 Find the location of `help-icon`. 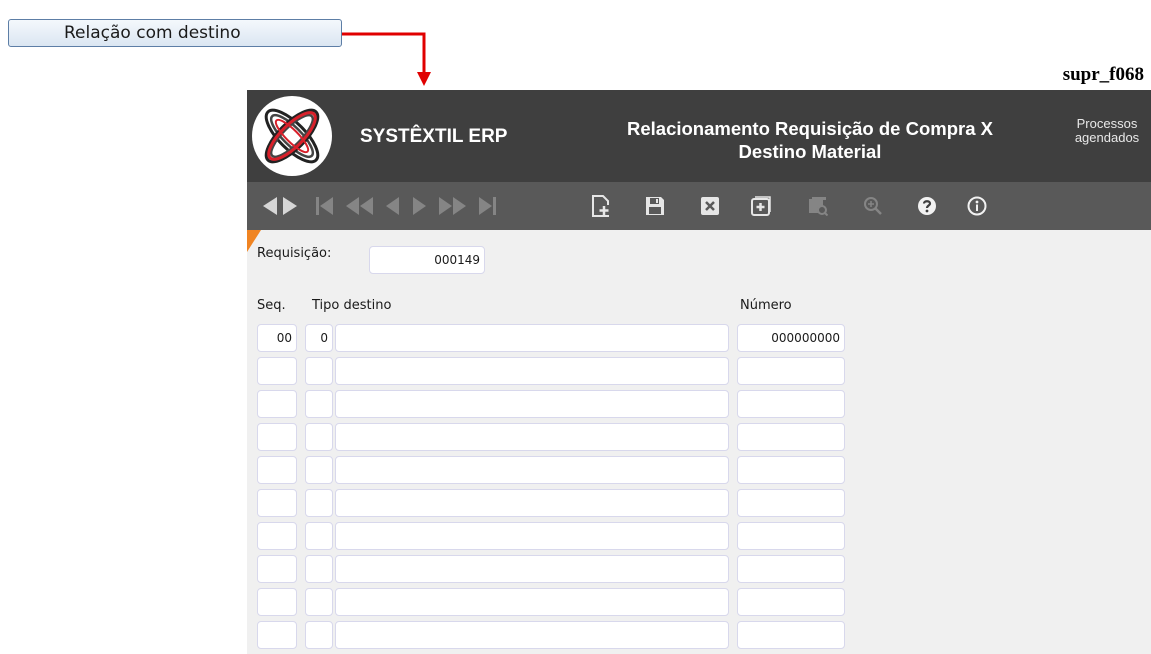

help-icon is located at coordinates (927, 206).